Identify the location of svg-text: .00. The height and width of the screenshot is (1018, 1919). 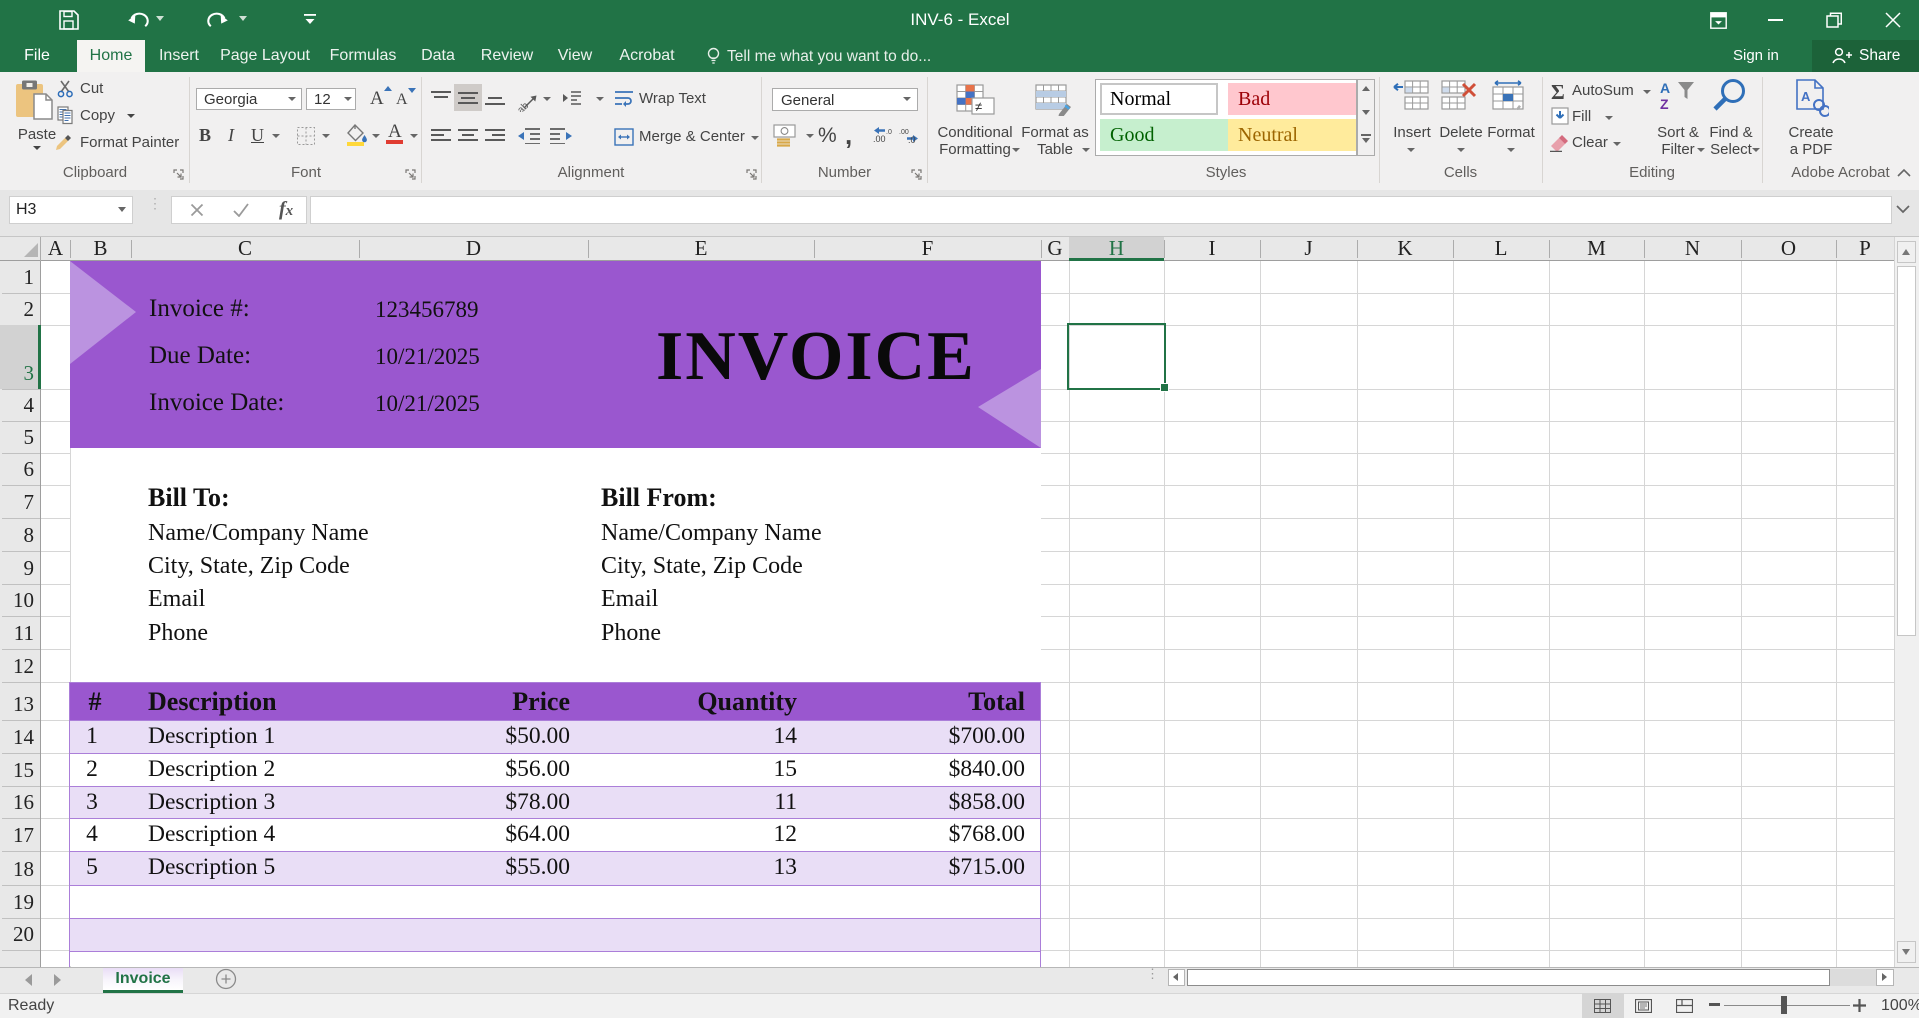
(879, 139).